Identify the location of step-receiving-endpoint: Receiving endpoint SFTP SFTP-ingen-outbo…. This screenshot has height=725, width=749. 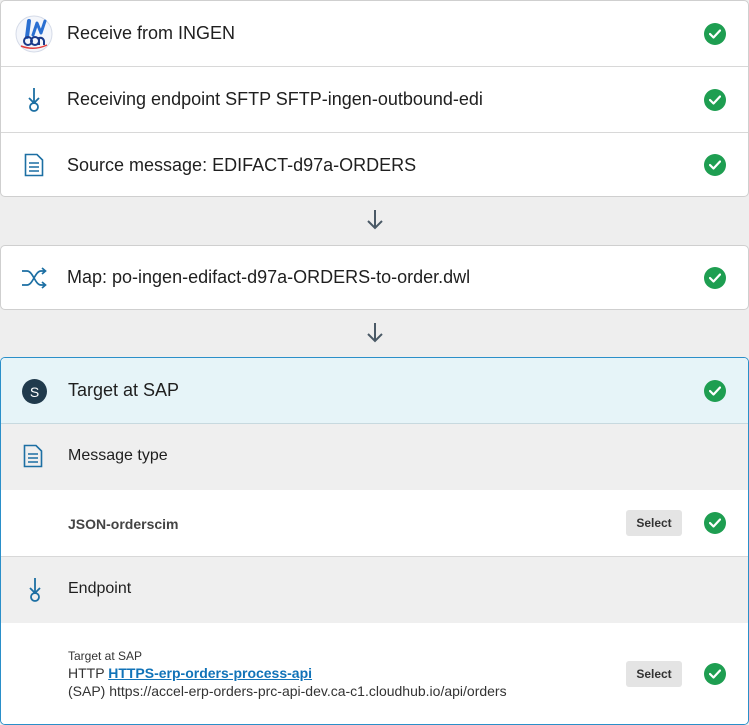
(374, 100).